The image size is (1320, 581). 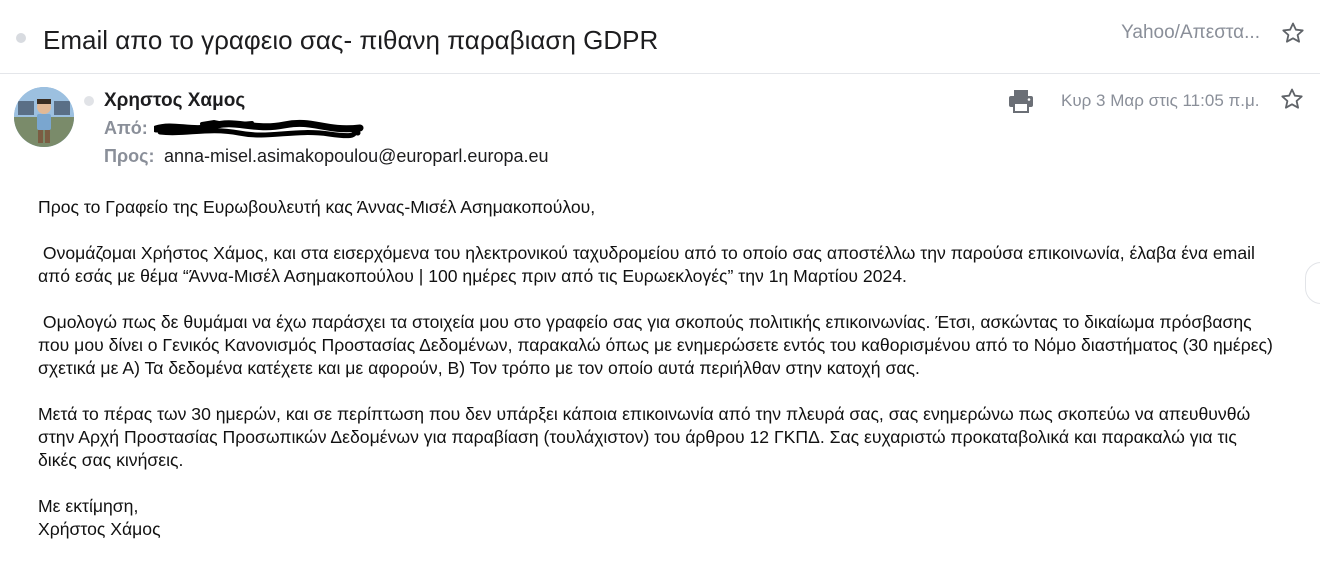 What do you see at coordinates (259, 129) in the screenshot?
I see `redacted-sender-address` at bounding box center [259, 129].